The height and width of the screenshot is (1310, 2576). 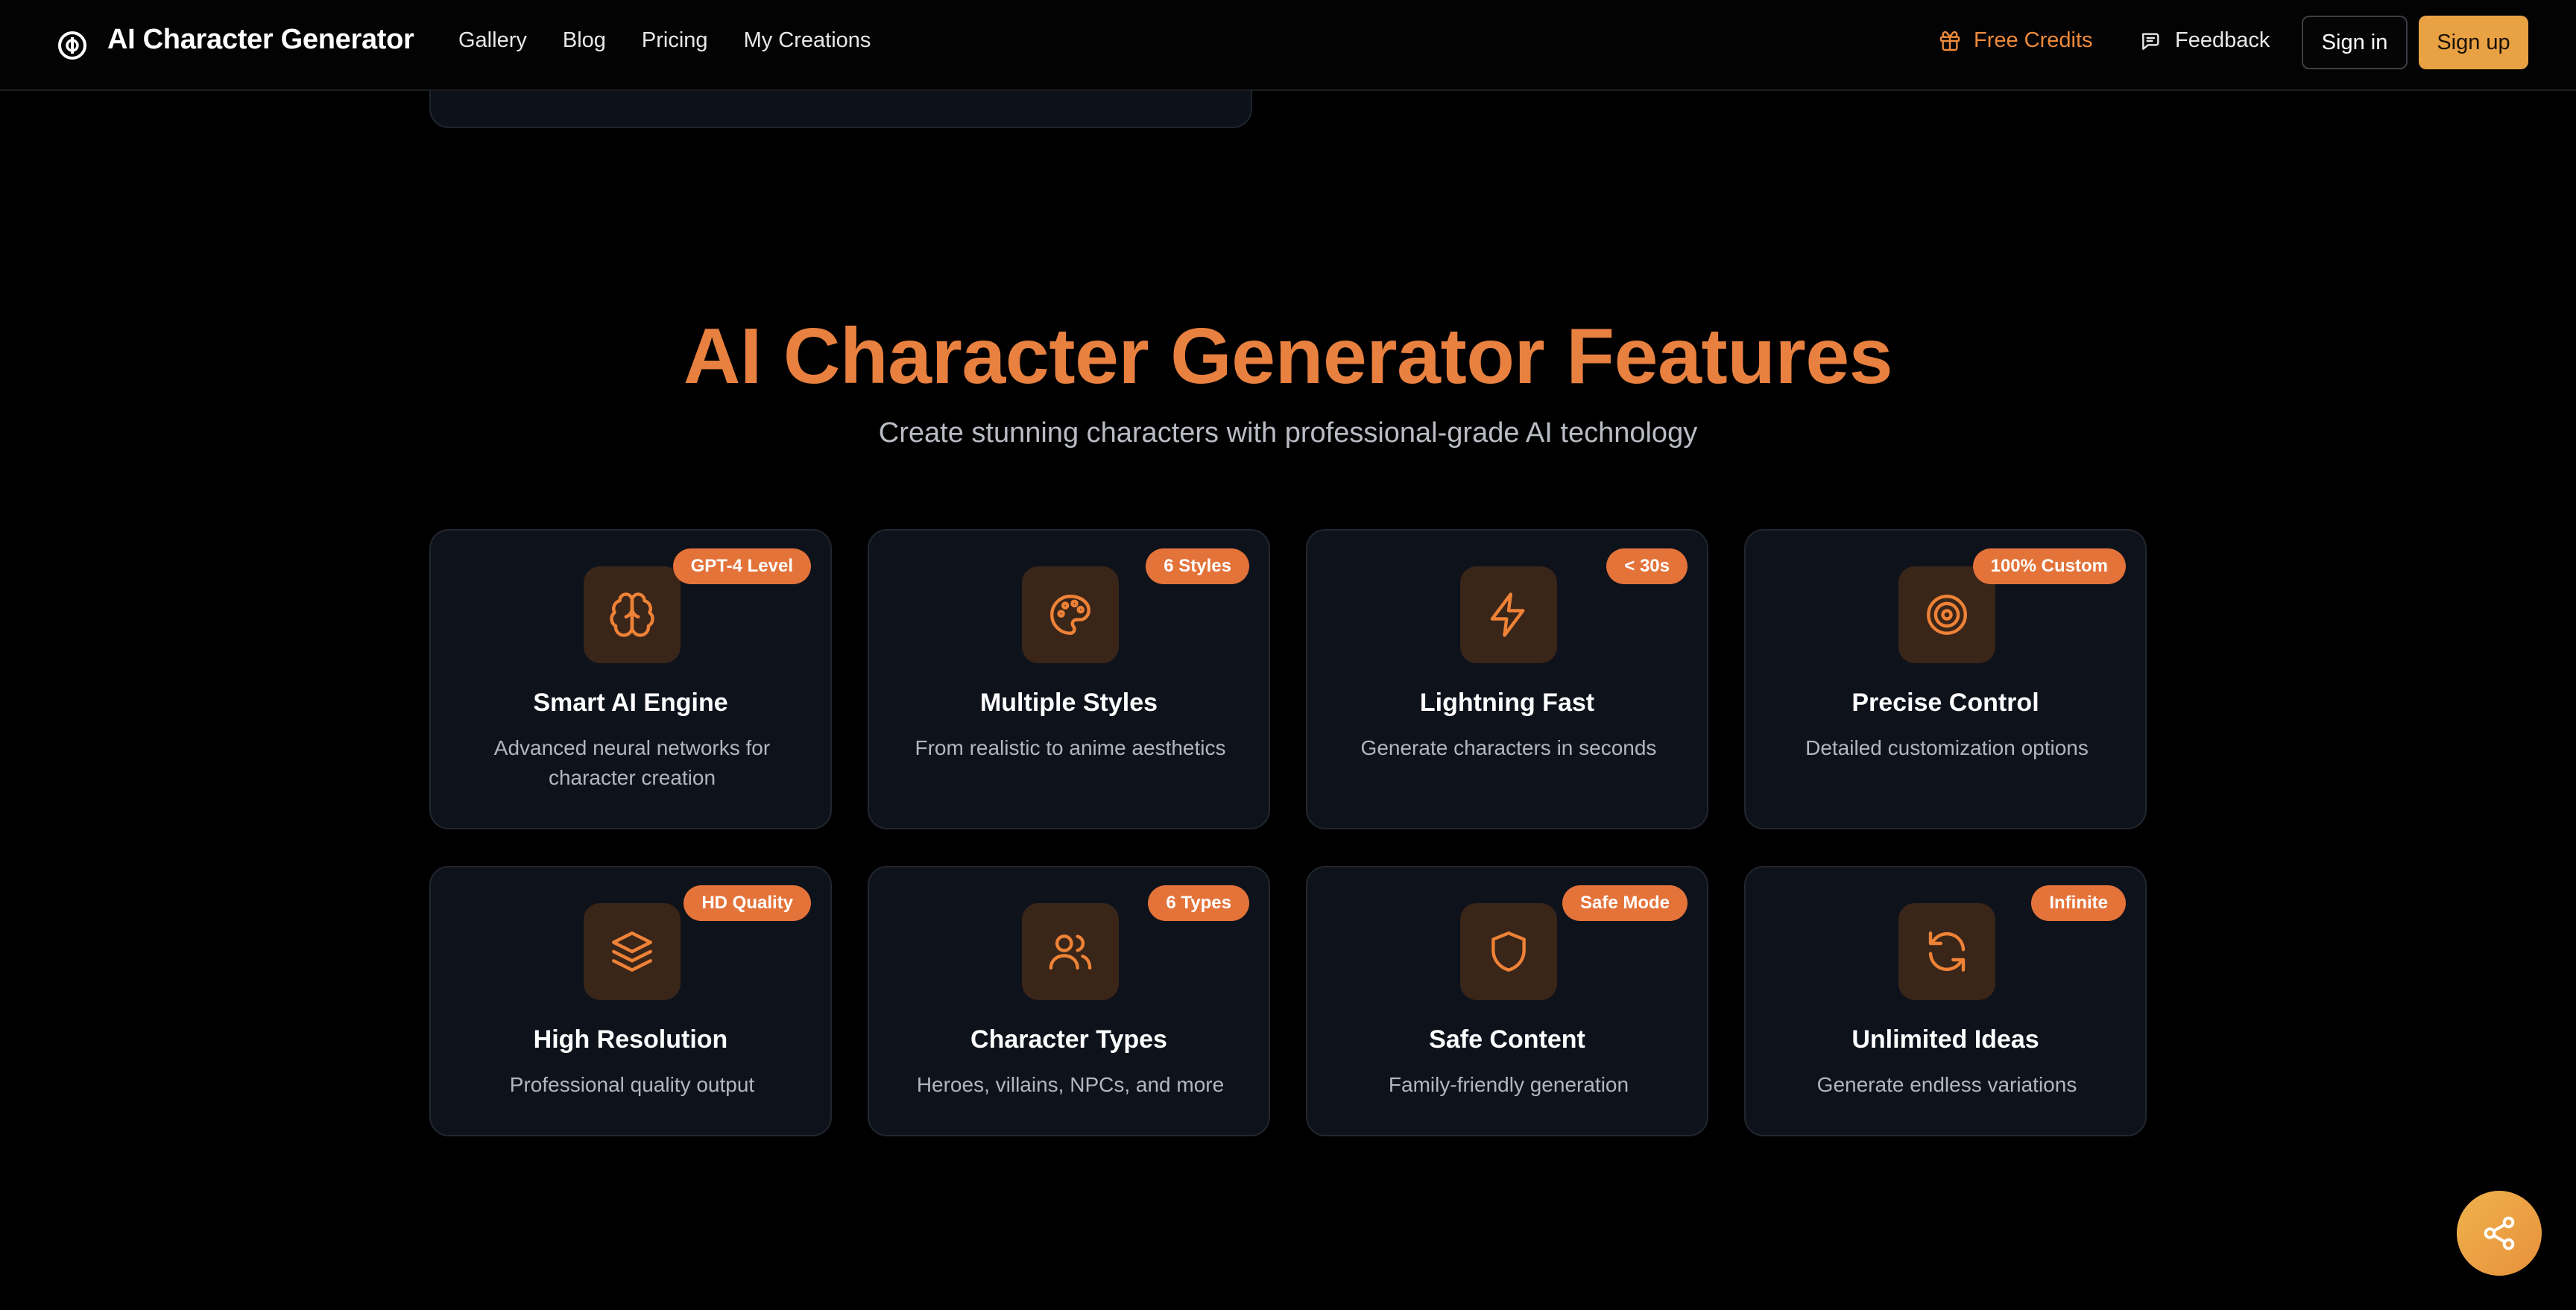 I want to click on share-icon, so click(x=2499, y=1233).